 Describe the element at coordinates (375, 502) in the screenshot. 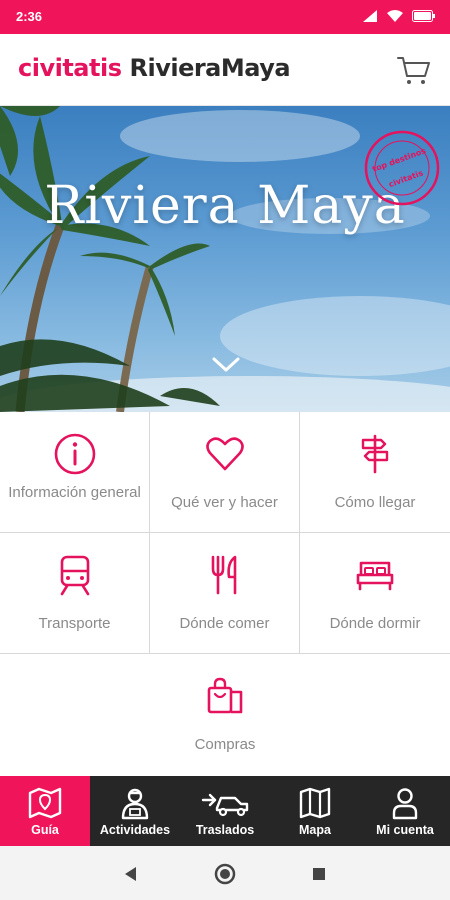

I see `menu-item-label: Cómo llegar` at that location.